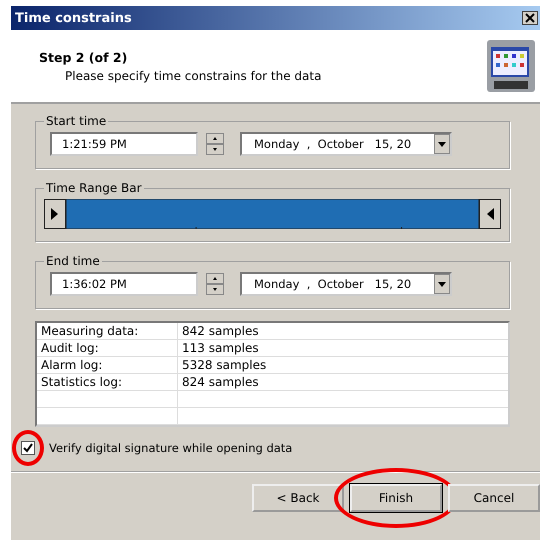 This screenshot has height=540, width=540. Describe the element at coordinates (55, 214) in the screenshot. I see `start-handle-icon` at that location.